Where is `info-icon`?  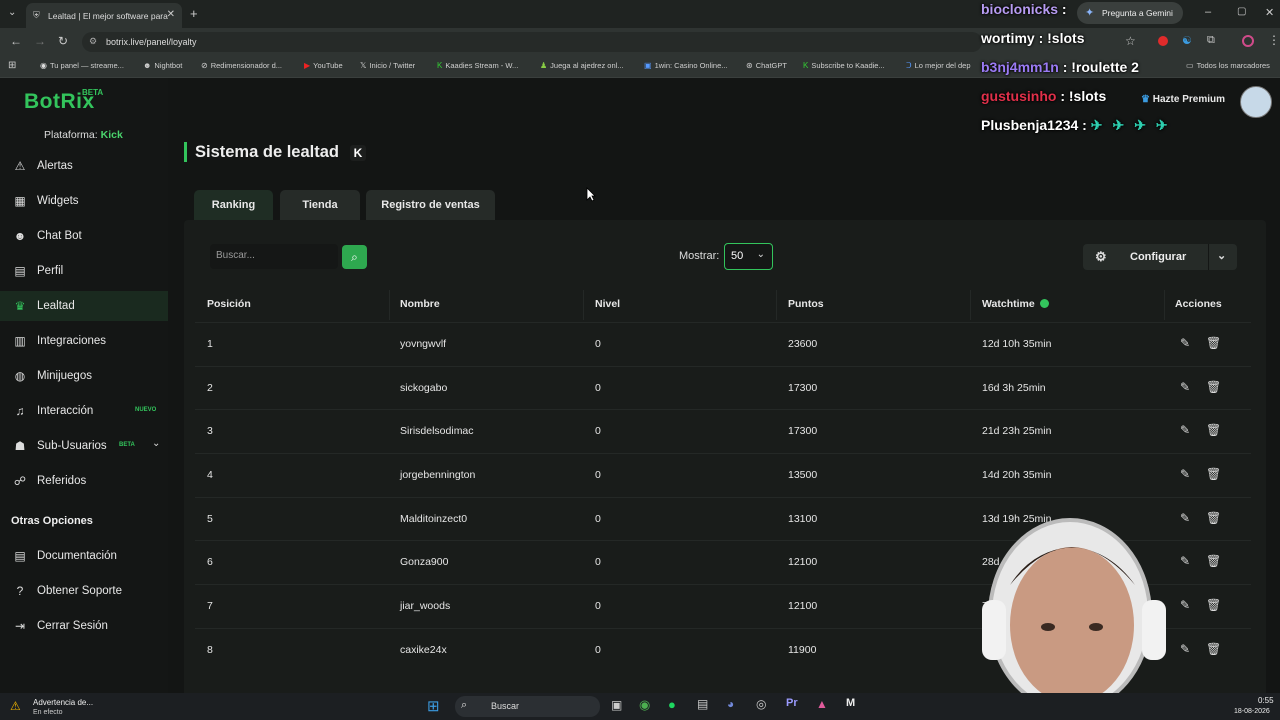
info-icon is located at coordinates (1044, 303).